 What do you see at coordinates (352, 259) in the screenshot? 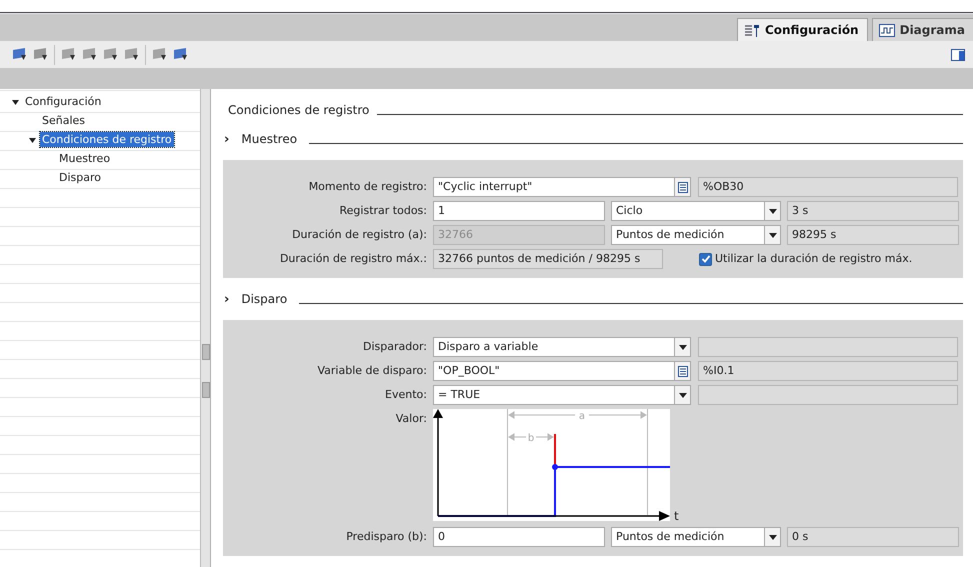
I see `field-label: Duración de registro máx.:` at bounding box center [352, 259].